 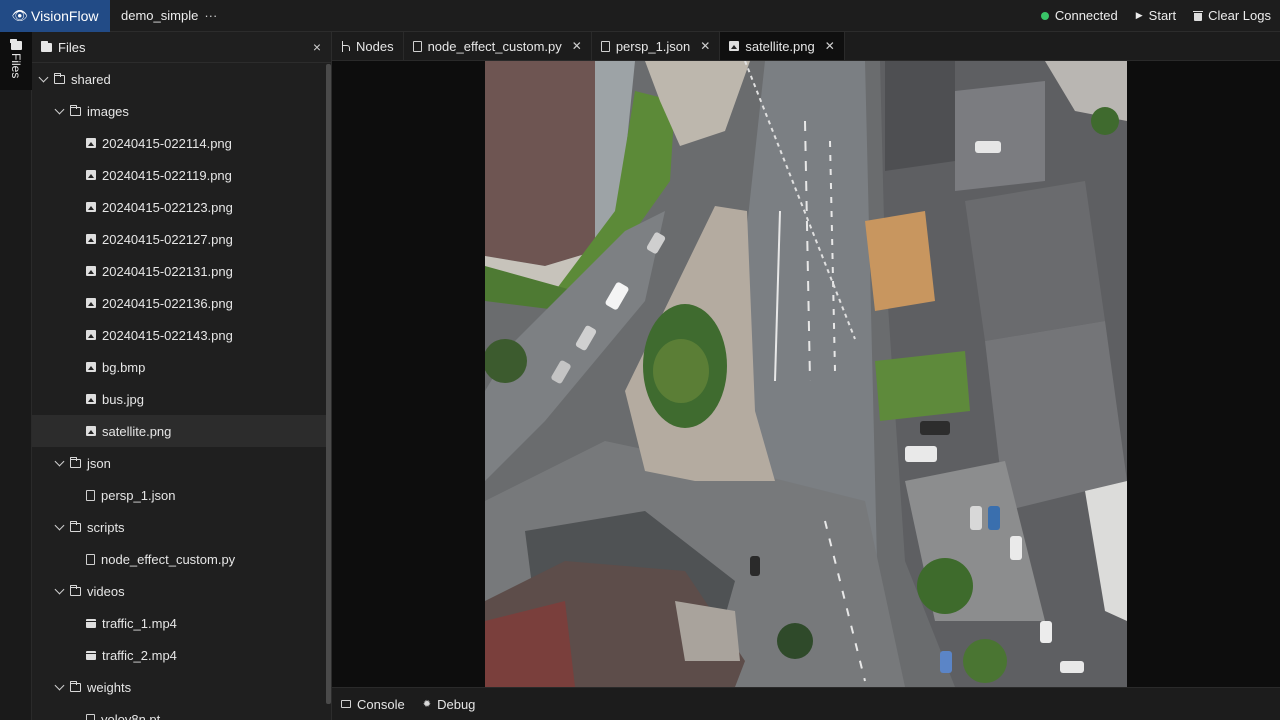 I want to click on tree-item-label: 20240415-022127.png, so click(x=167, y=239).